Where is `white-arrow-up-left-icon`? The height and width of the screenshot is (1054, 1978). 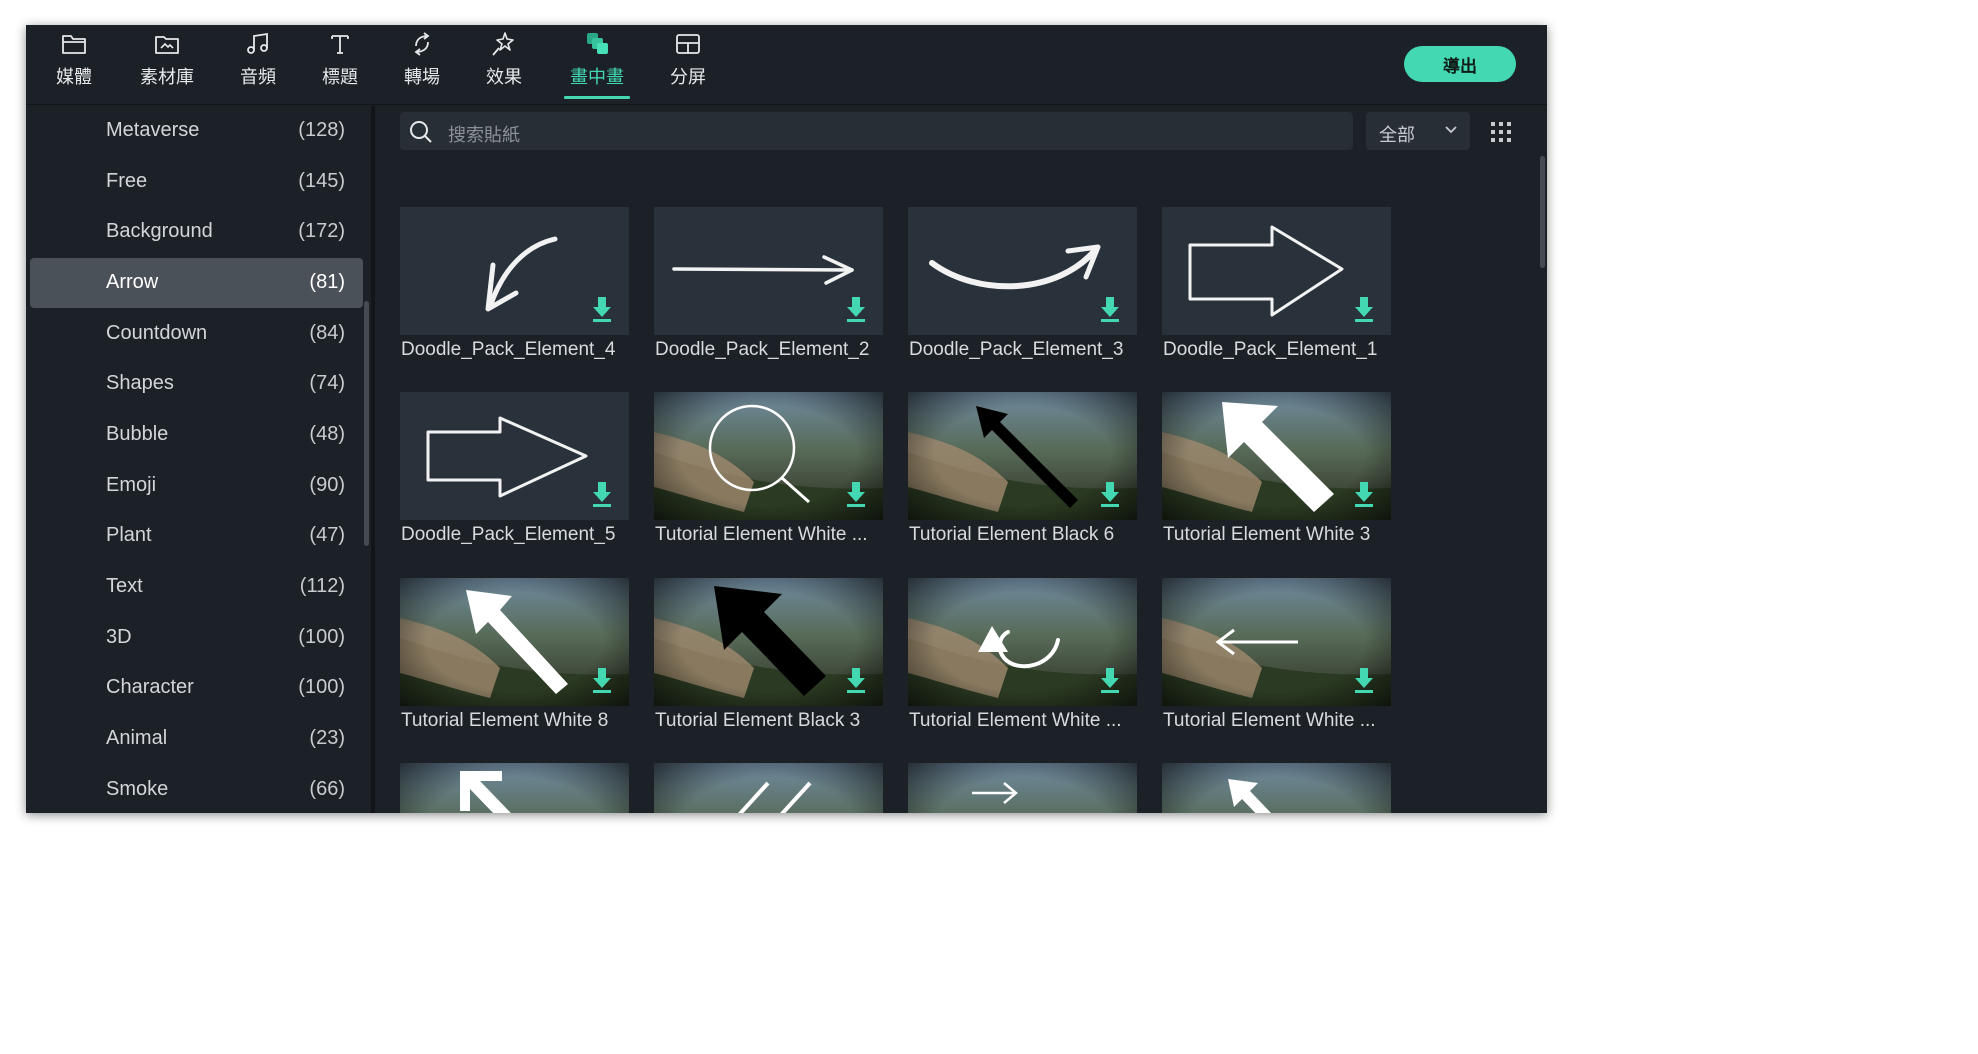
white-arrow-up-left-icon is located at coordinates (1276, 788).